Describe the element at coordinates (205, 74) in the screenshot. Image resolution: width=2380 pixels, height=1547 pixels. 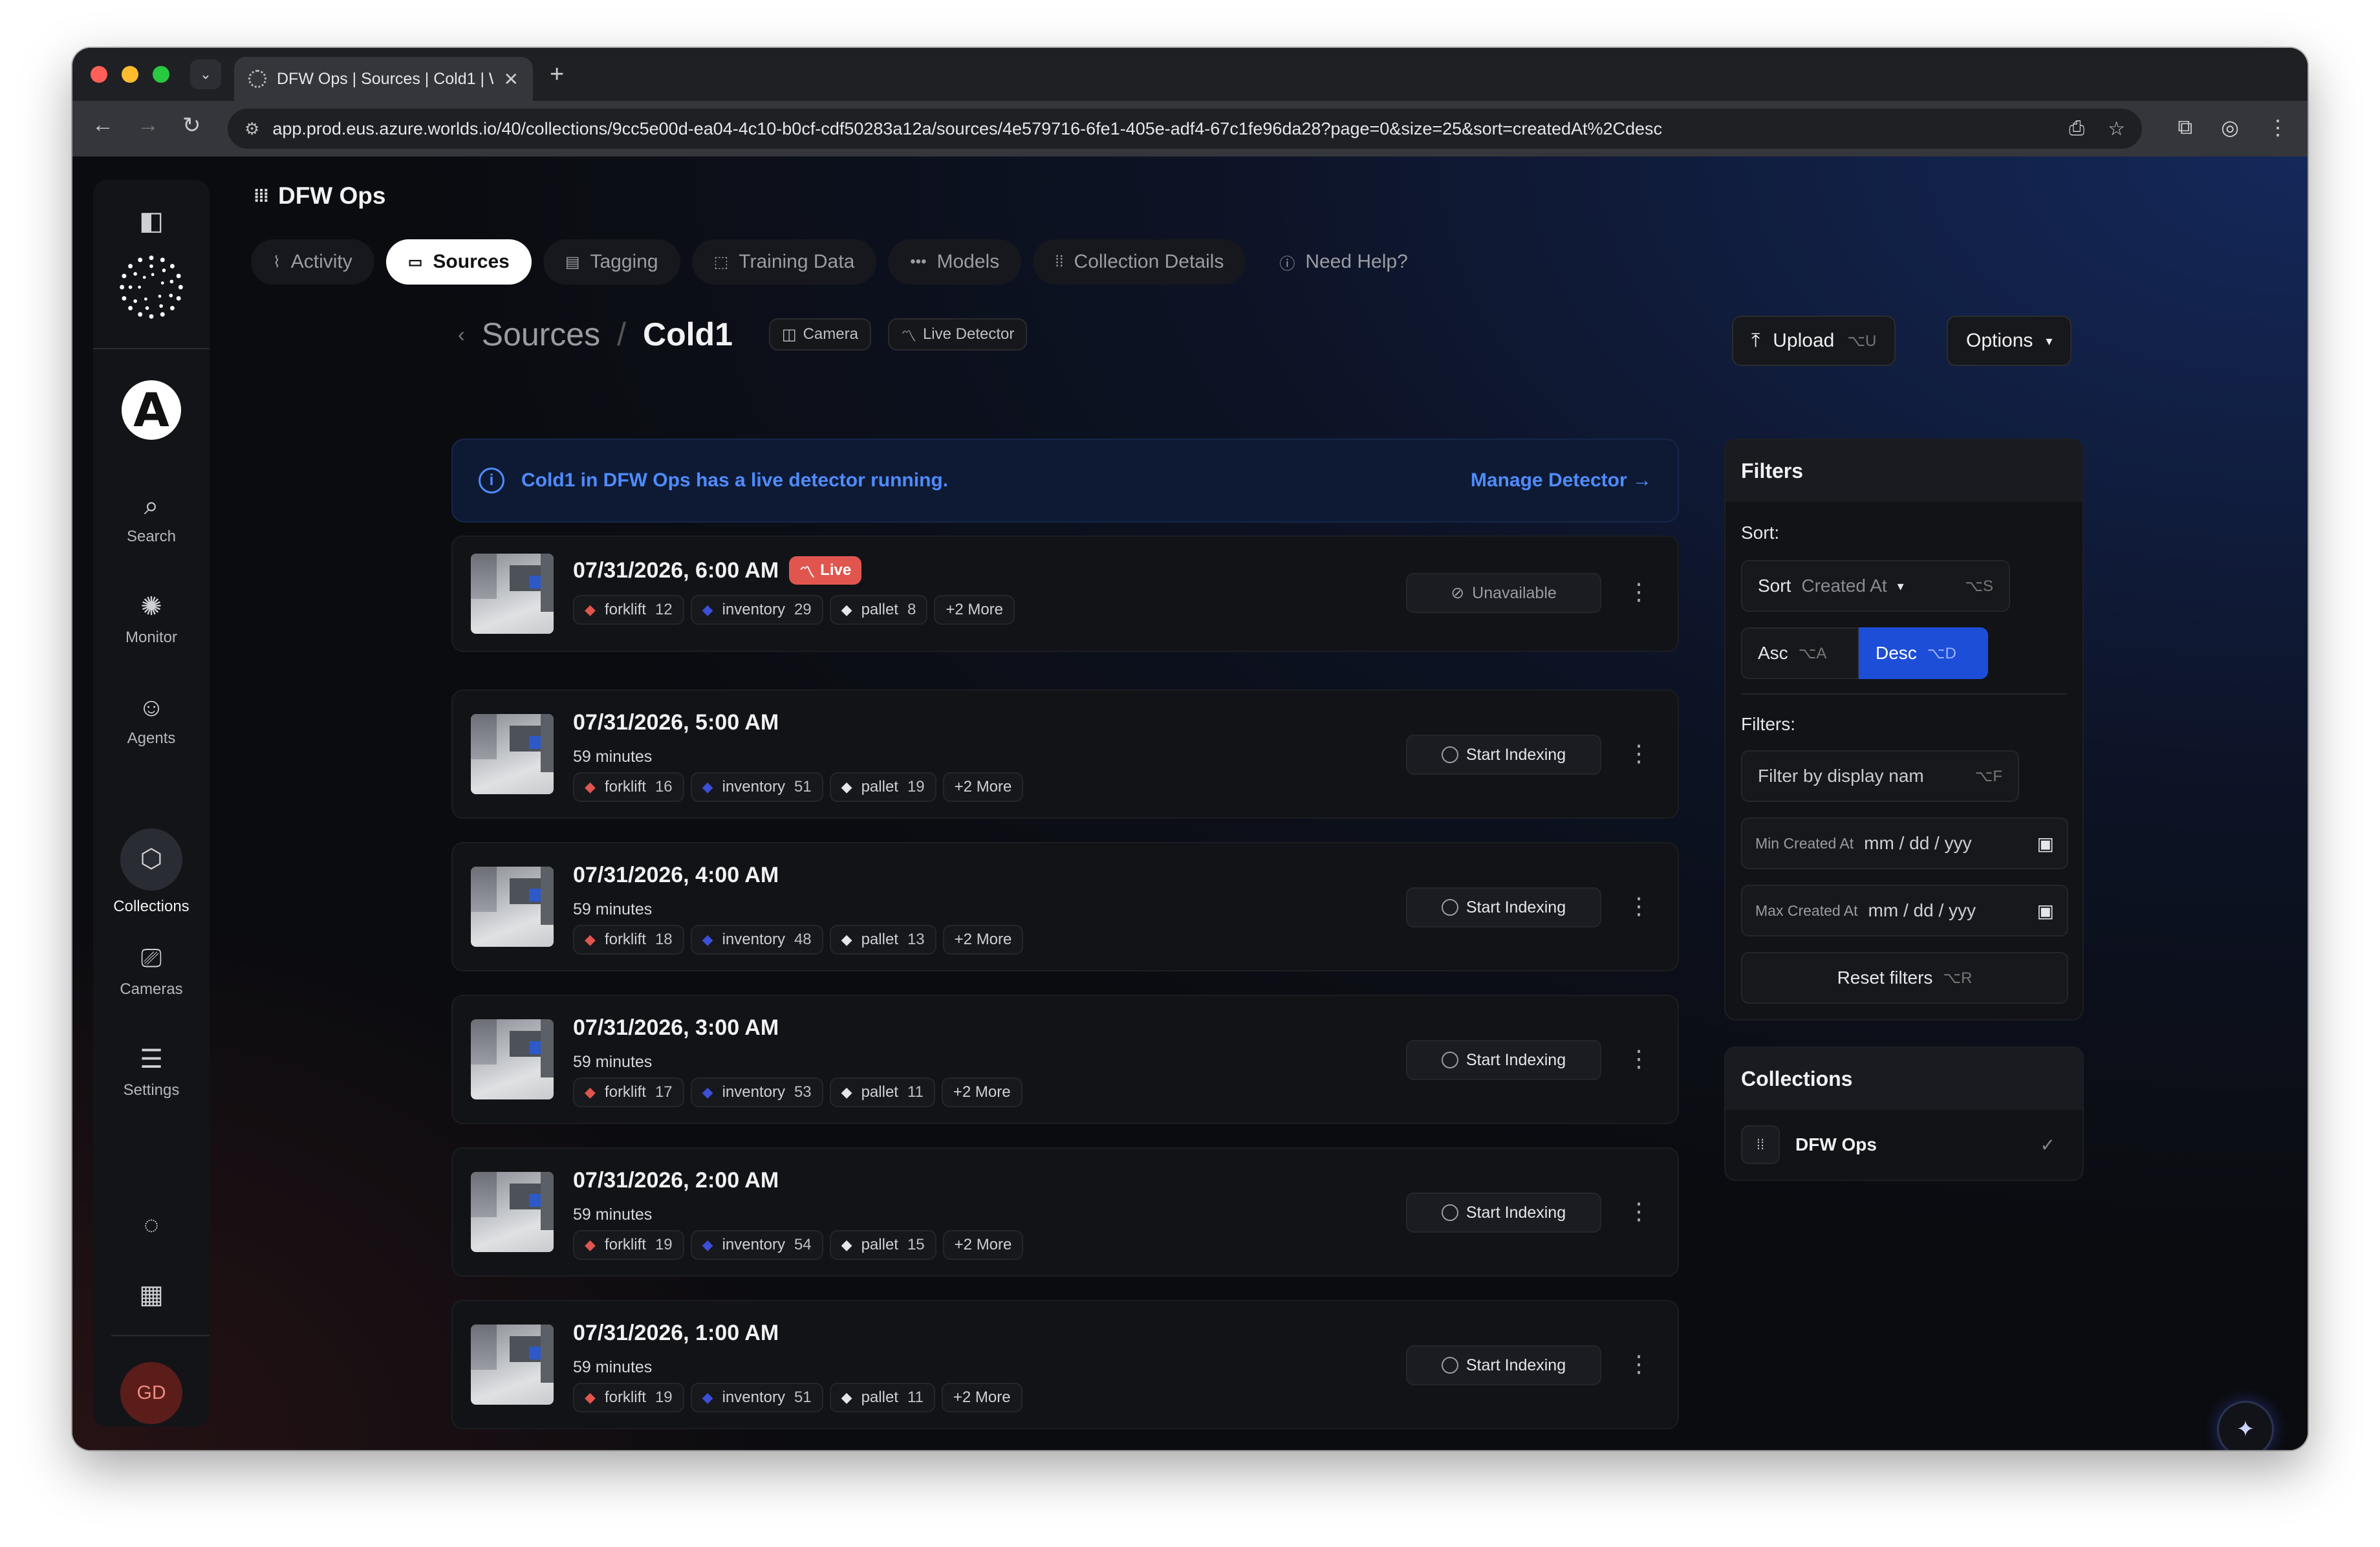
I see `tab-search-button: ⌄` at that location.